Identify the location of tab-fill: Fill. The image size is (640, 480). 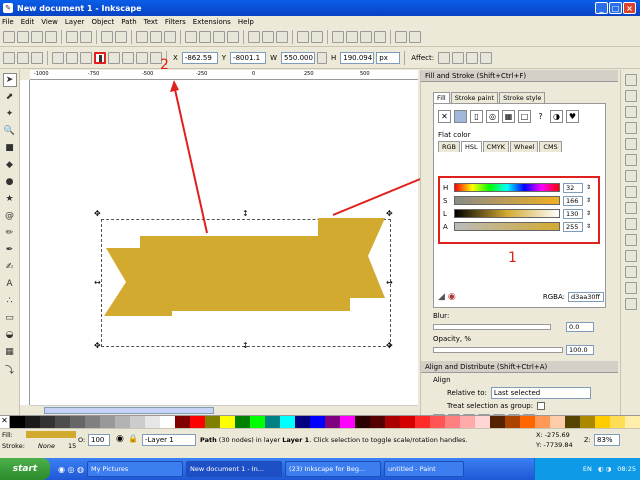
(441, 97).